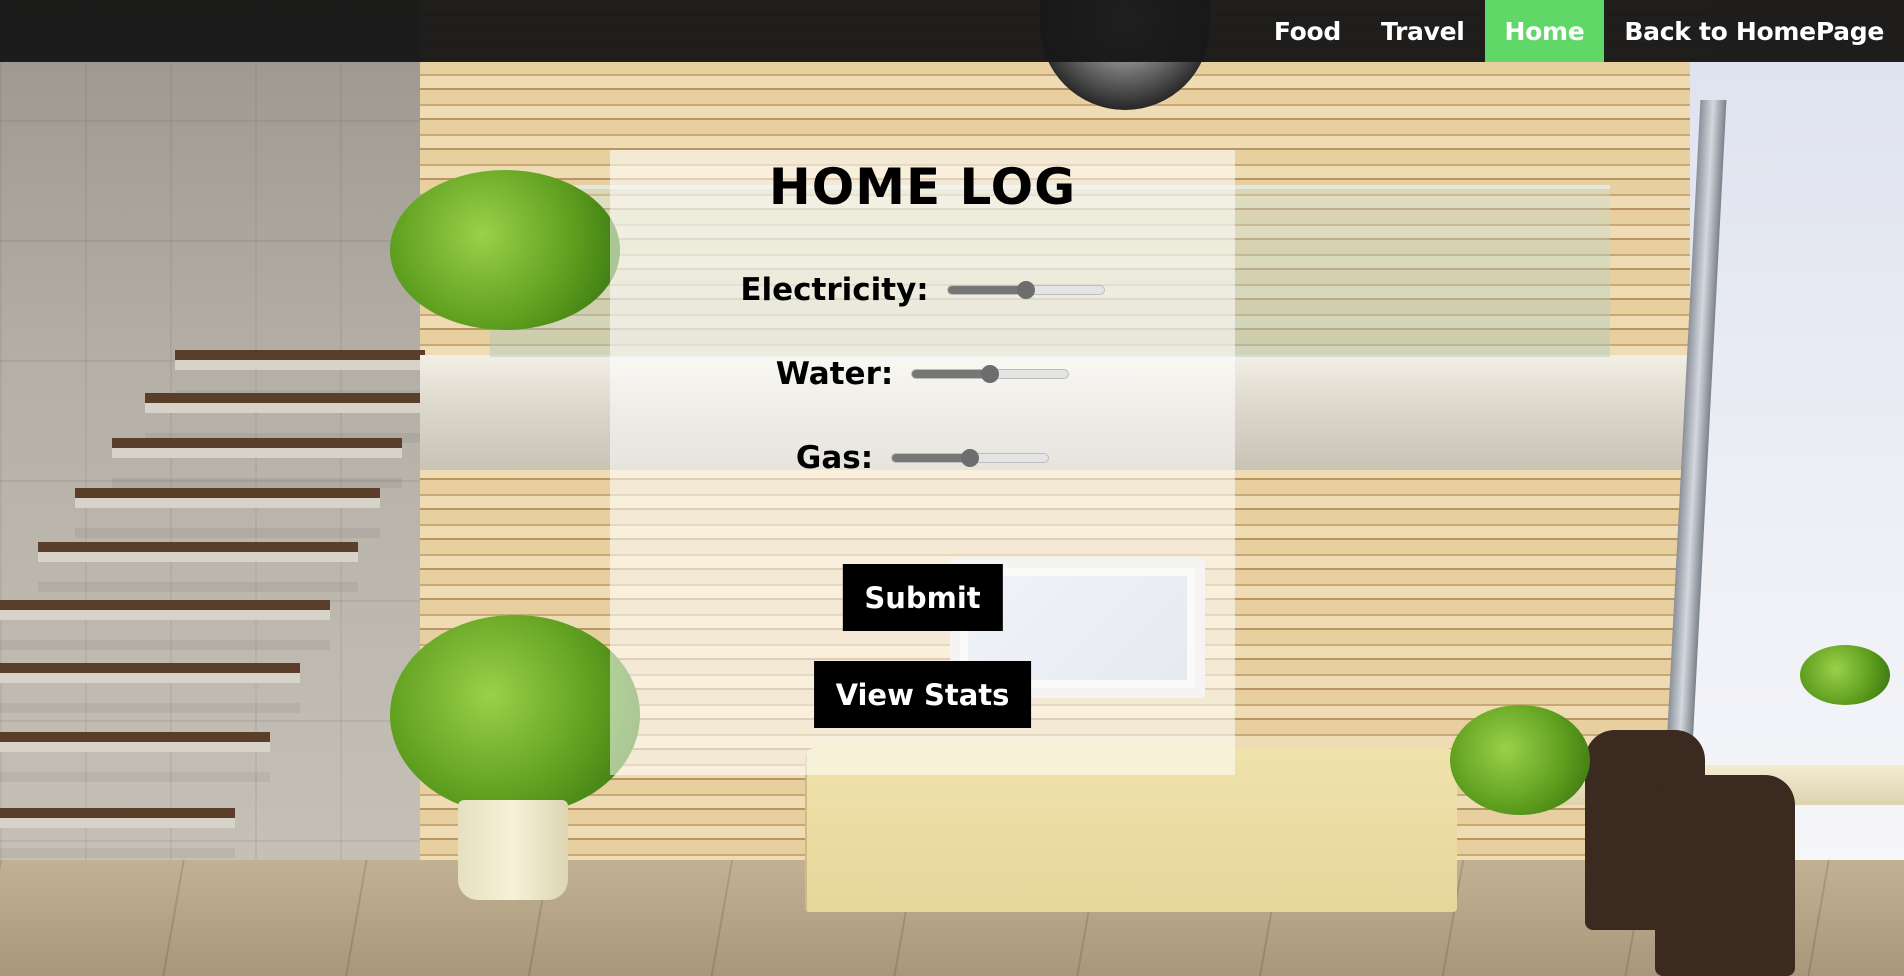 The width and height of the screenshot is (1904, 976). What do you see at coordinates (834, 290) in the screenshot?
I see `electricity-label: Electricity:` at bounding box center [834, 290].